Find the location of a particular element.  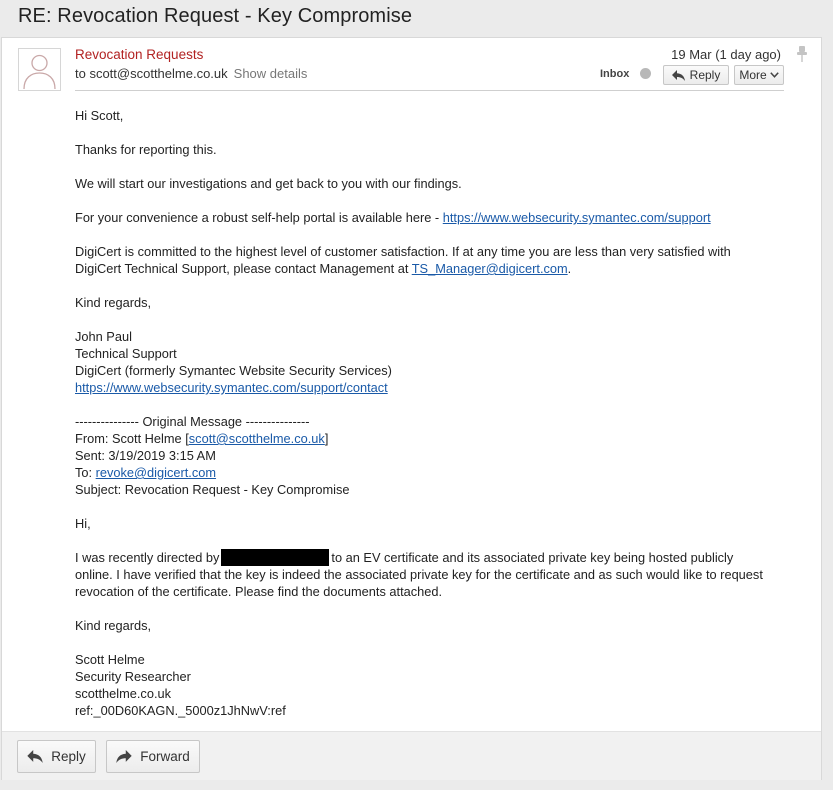

footer-reply-label: Reply is located at coordinates (68, 756).